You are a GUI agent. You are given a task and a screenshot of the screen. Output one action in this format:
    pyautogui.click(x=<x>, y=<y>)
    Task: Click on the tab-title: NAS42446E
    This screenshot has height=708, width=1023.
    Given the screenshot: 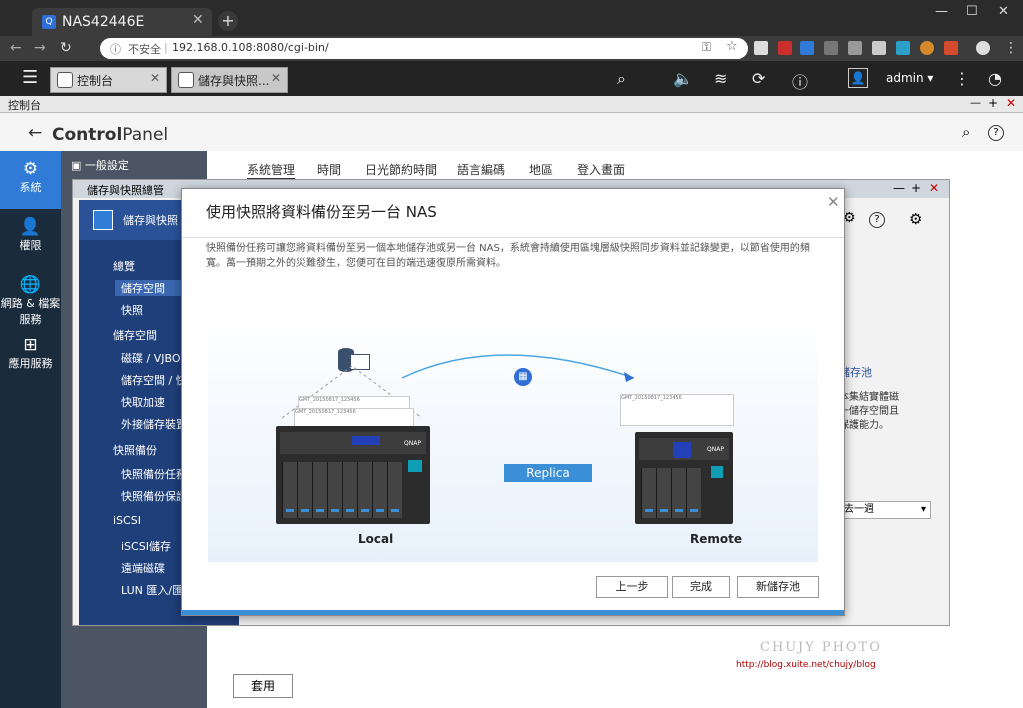 What is the action you would take?
    pyautogui.click(x=103, y=22)
    